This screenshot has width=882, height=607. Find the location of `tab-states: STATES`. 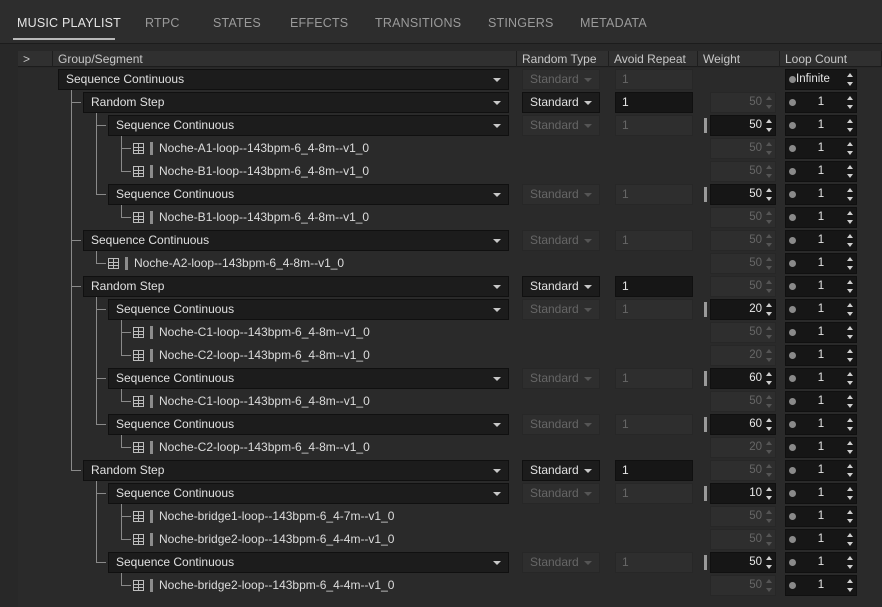

tab-states: STATES is located at coordinates (237, 26).